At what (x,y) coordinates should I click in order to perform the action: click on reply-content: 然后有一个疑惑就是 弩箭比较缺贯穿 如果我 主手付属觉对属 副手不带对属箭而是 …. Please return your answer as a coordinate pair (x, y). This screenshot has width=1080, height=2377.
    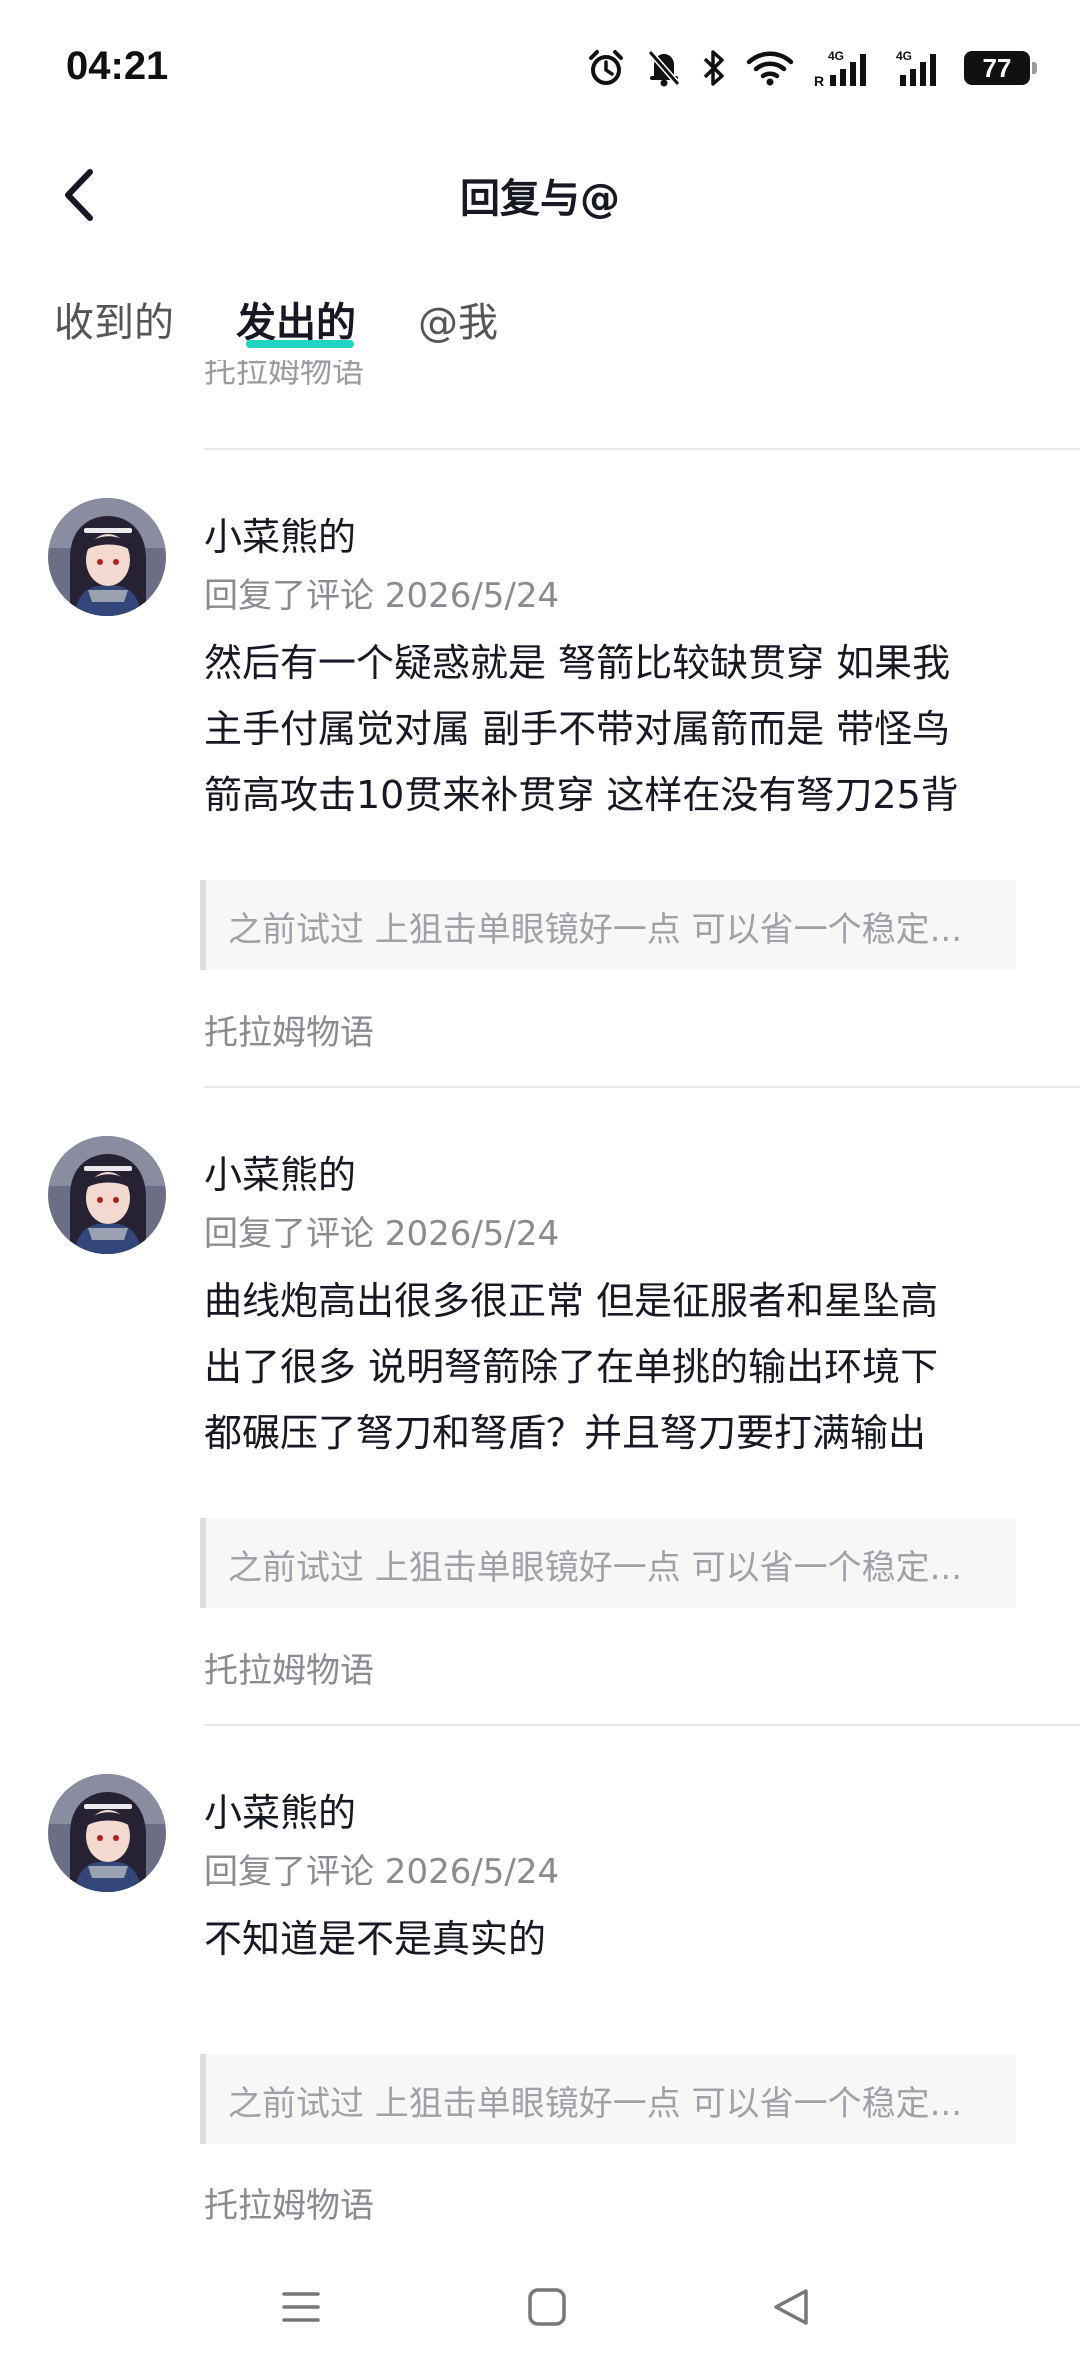
    Looking at the image, I should click on (619, 729).